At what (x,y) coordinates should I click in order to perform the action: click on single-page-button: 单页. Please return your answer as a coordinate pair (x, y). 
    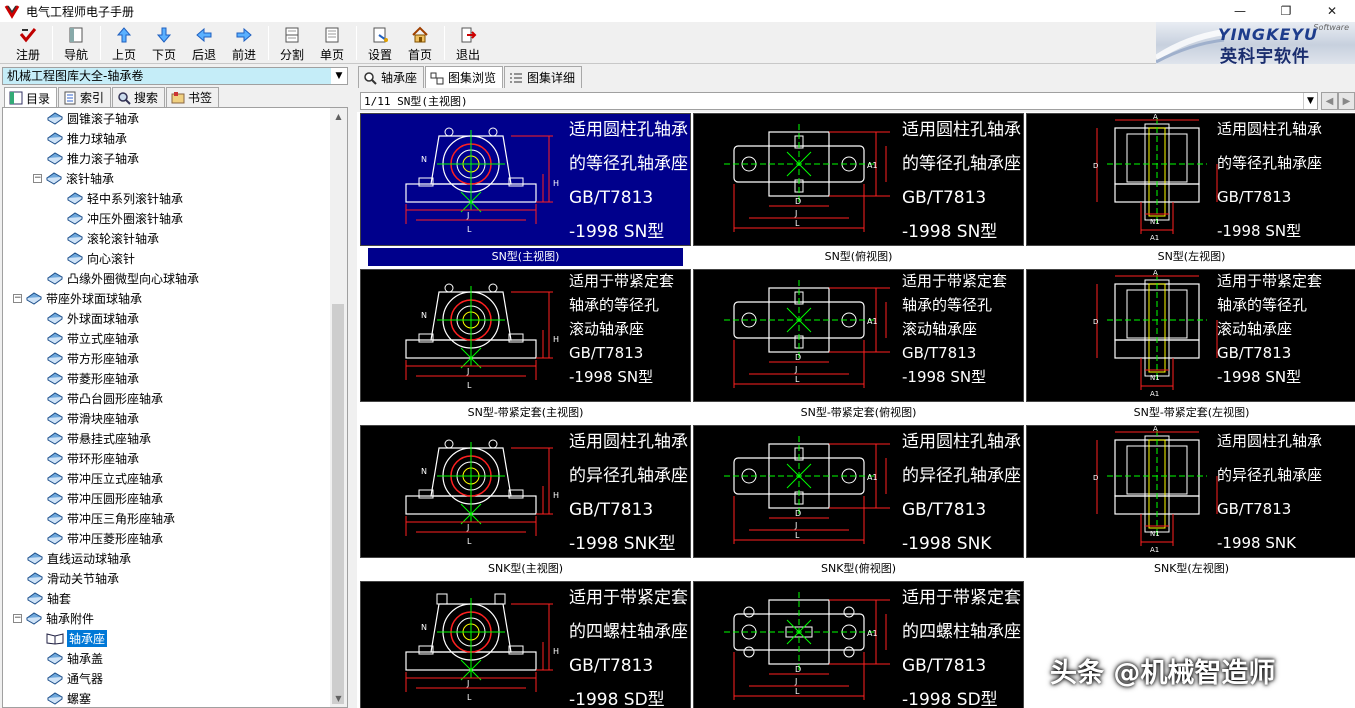
    Looking at the image, I should click on (332, 43).